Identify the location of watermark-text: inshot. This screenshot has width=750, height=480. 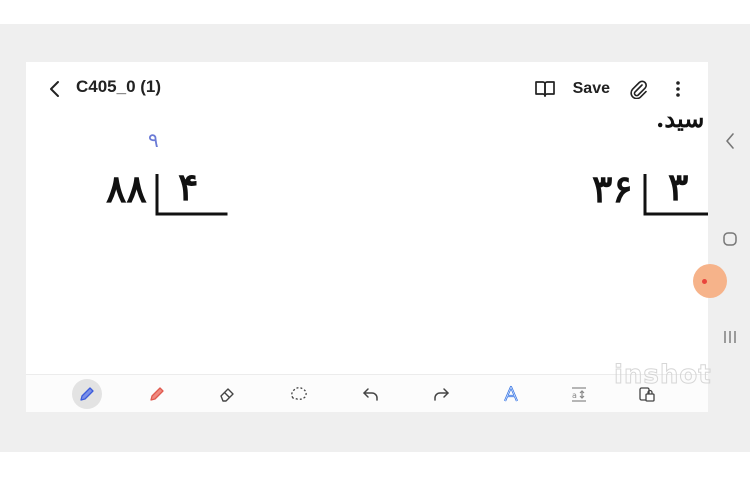
(663, 375).